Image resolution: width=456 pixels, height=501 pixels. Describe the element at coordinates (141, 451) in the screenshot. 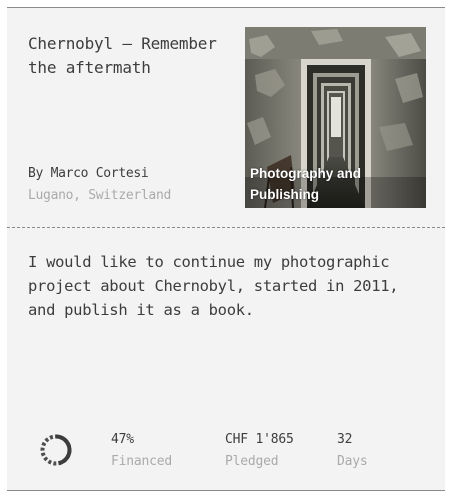

I see `financed-stat: 47% Financed` at that location.